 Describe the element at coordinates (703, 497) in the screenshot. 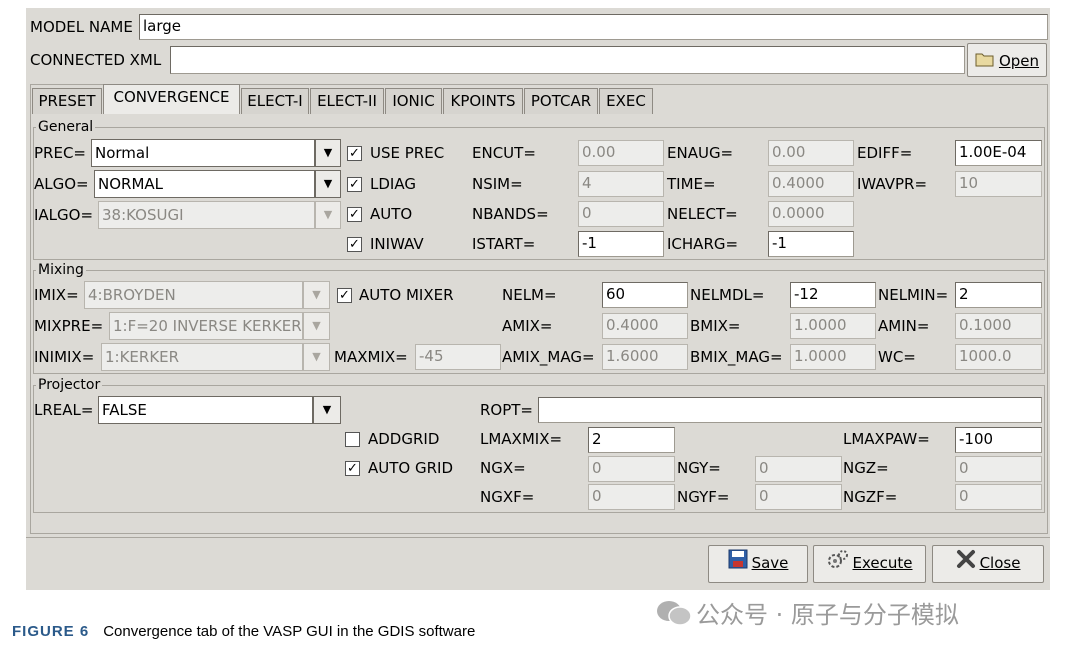

I see `ngyf-label: NGYF=` at that location.